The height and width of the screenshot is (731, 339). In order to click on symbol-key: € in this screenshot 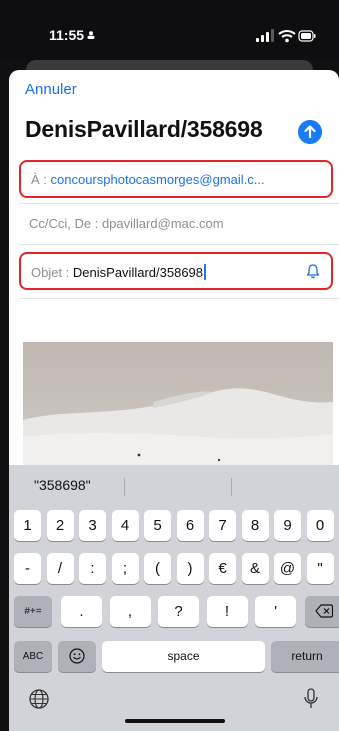, I will do `click(222, 568)`.